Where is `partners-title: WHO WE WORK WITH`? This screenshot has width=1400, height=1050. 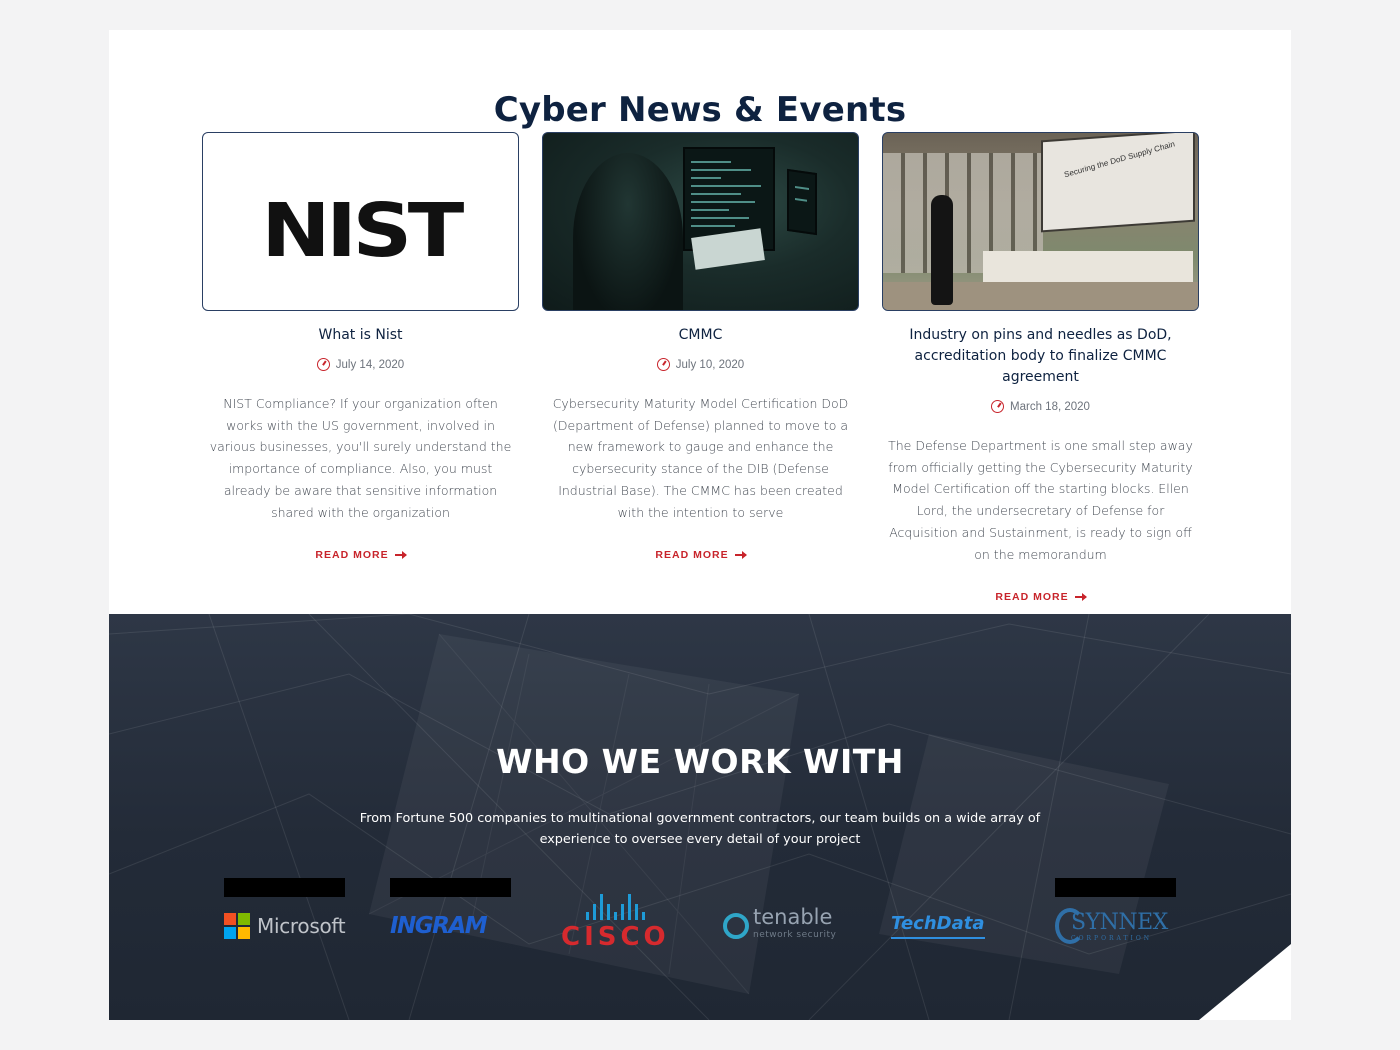 partners-title: WHO WE WORK WITH is located at coordinates (700, 761).